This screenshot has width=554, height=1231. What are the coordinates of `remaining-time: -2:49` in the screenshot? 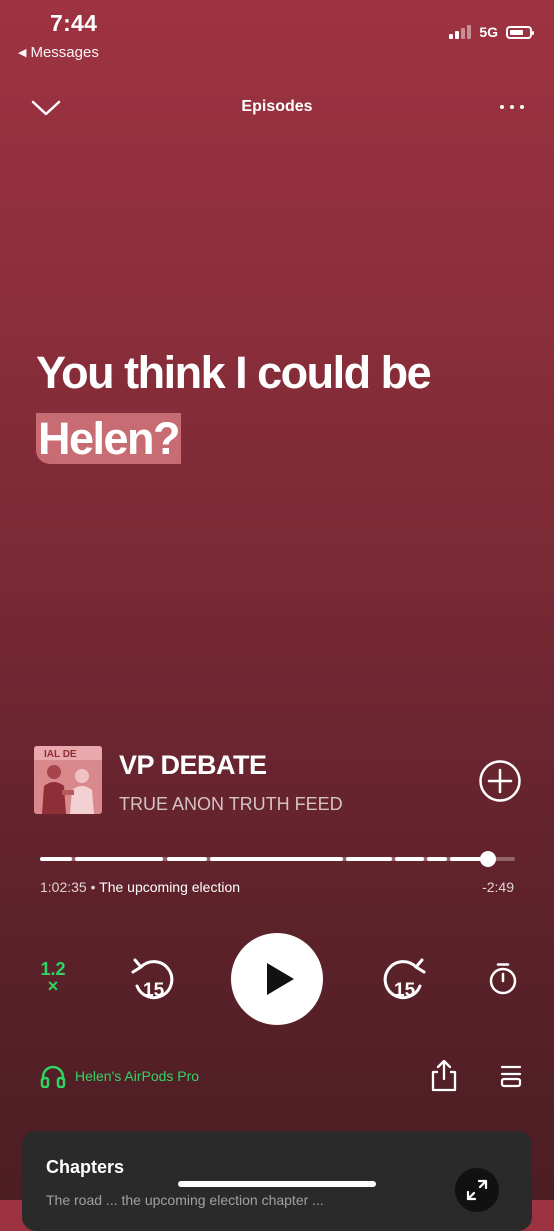 It's located at (498, 887).